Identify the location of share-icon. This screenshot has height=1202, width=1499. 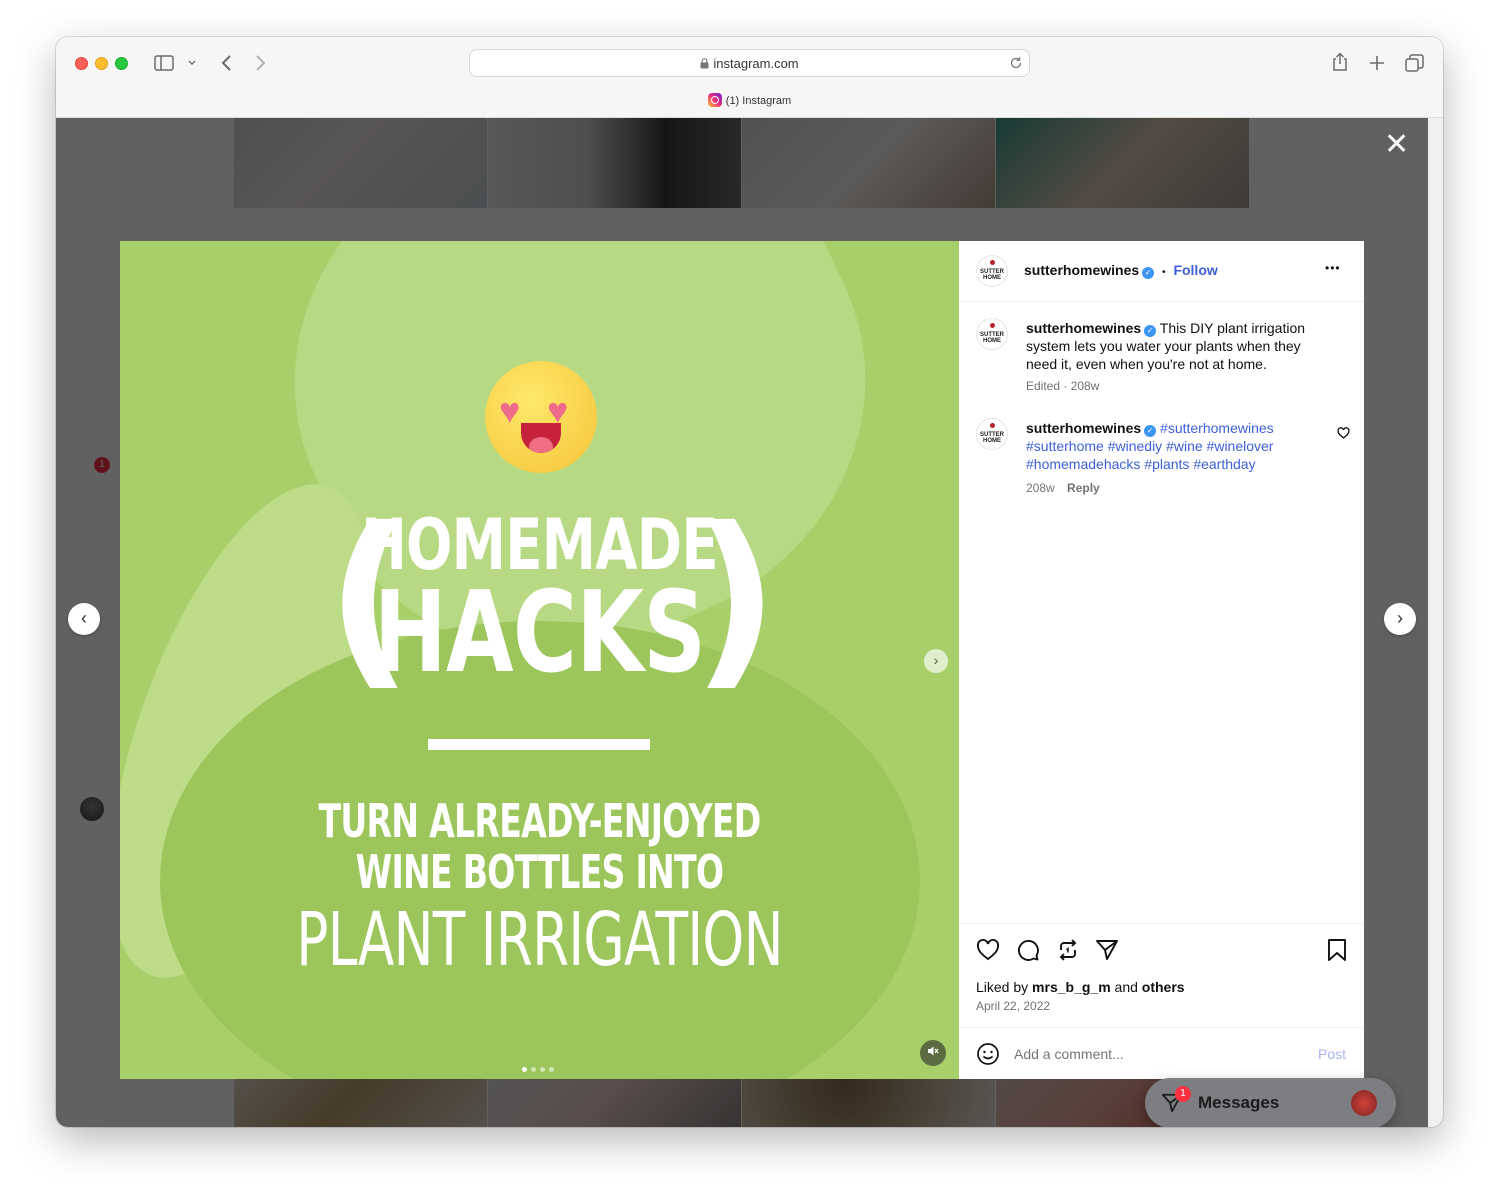
(1340, 62).